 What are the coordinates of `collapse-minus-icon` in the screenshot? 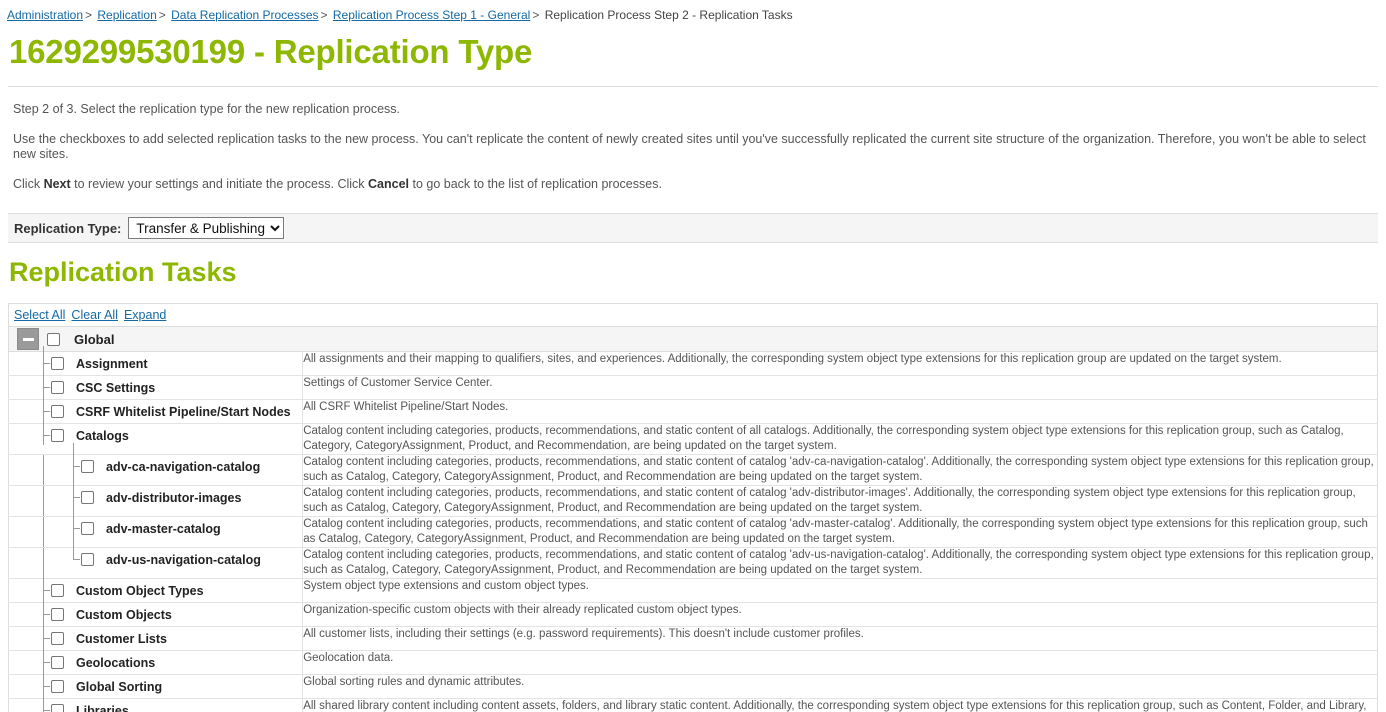 It's located at (28, 339).